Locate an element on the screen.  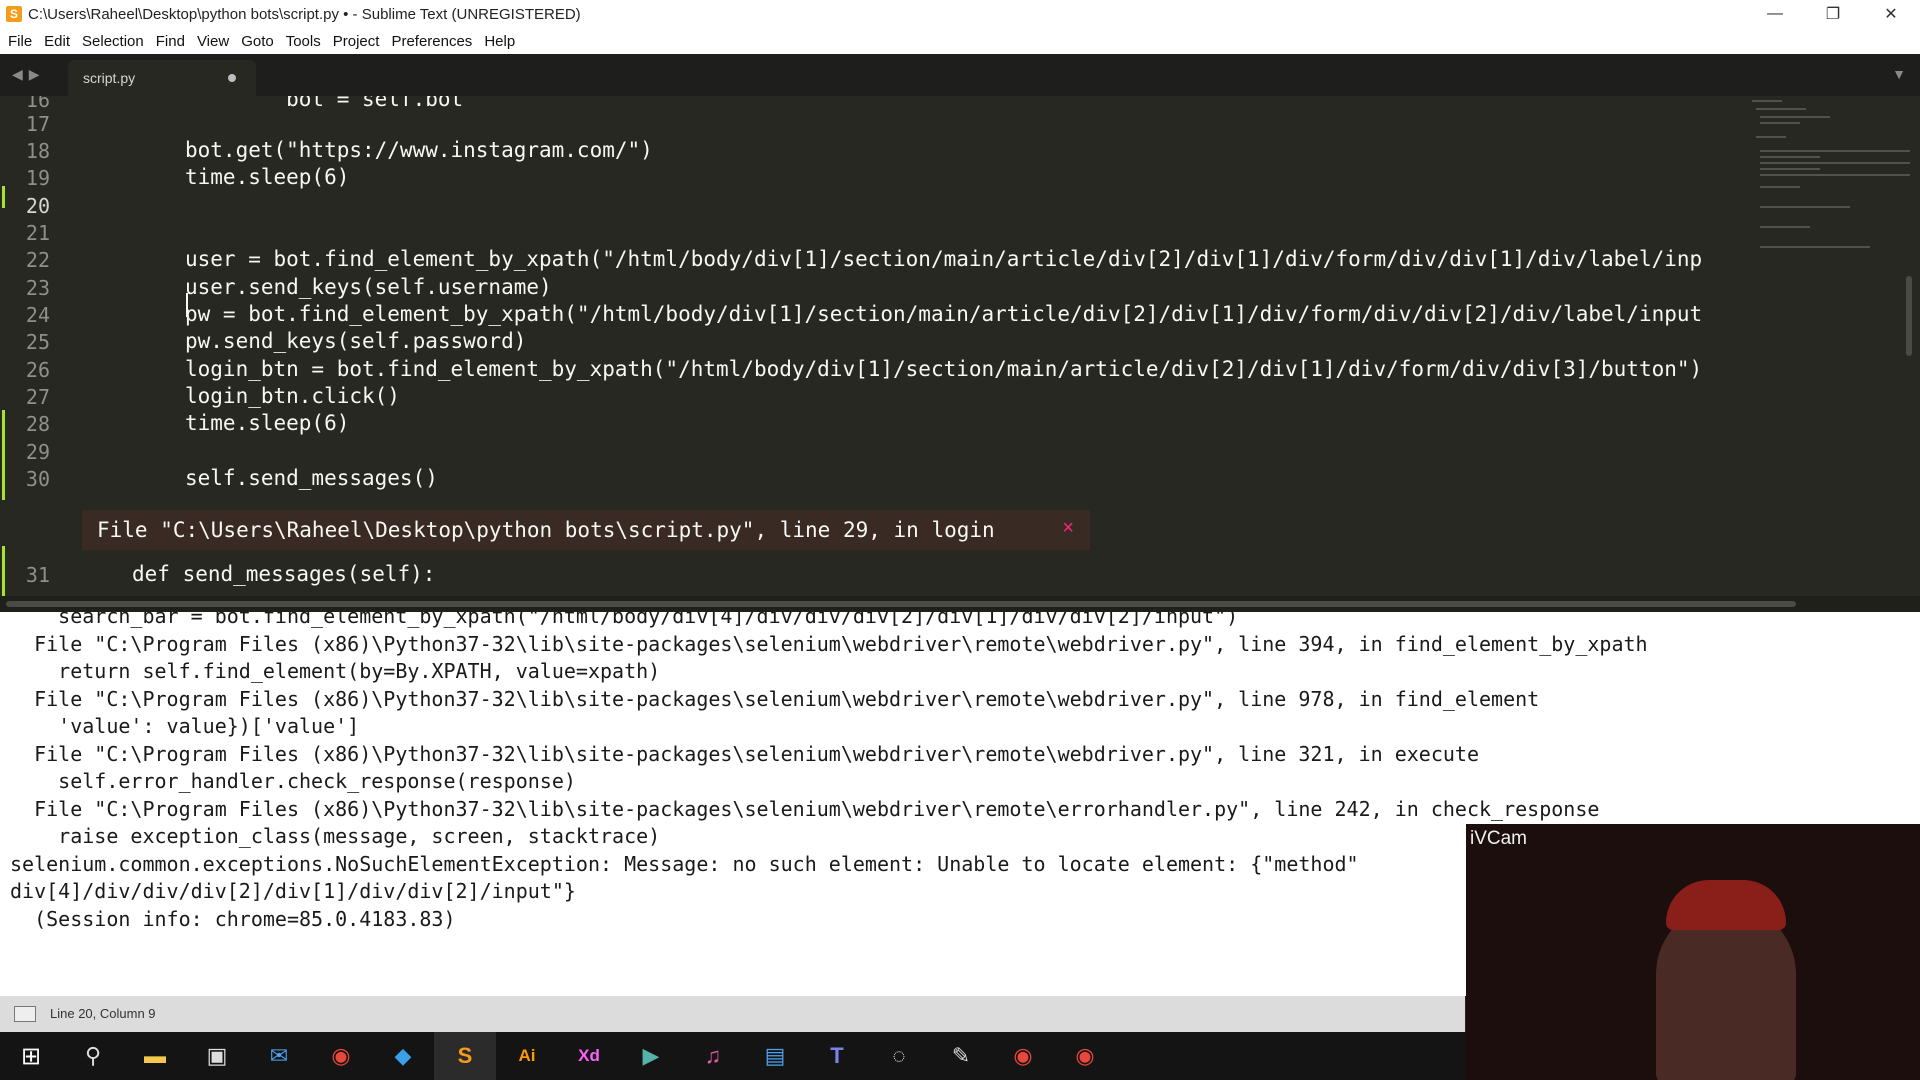
windows-taskbar: ⊞ ⚲ ▬ ▣ ✉ ◉ ◆ S Ai Xd ▶ ♫ ▤ T ◌ ✎ ◉ ◉ is located at coordinates (733, 1056).